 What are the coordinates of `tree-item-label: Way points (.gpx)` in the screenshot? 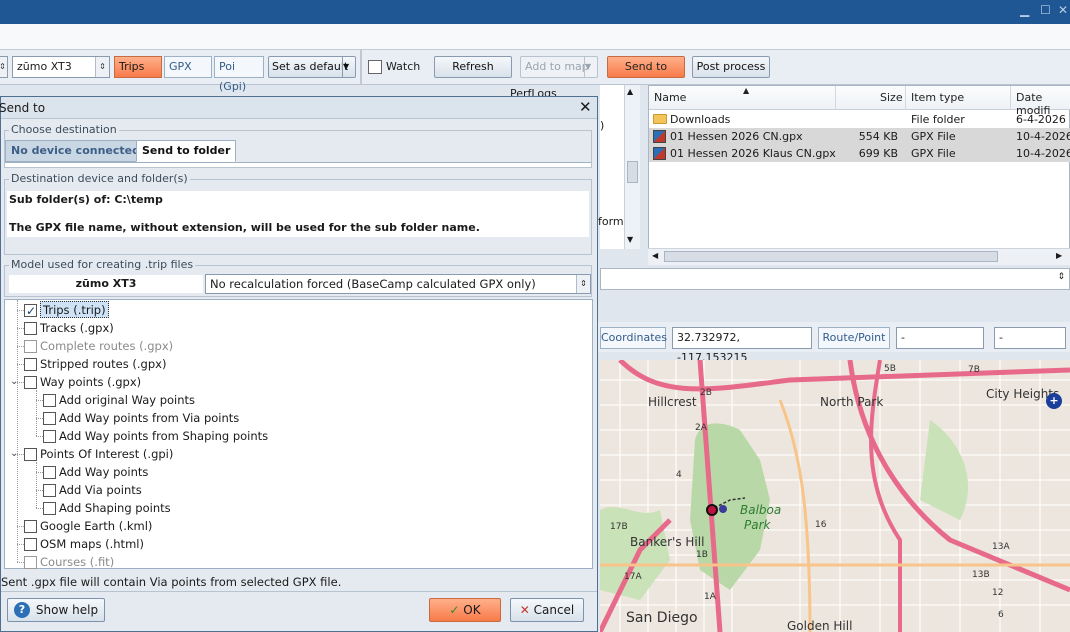 It's located at (91, 382).